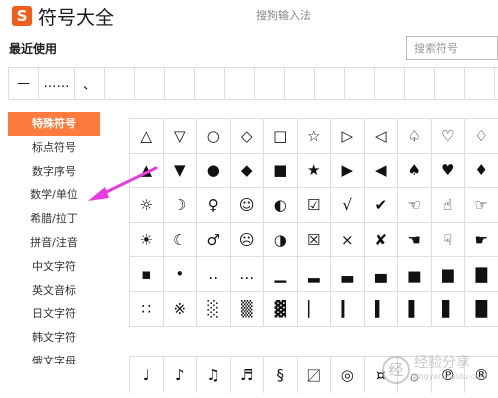  What do you see at coordinates (24, 83) in the screenshot?
I see `recent-symbol-cell: —` at bounding box center [24, 83].